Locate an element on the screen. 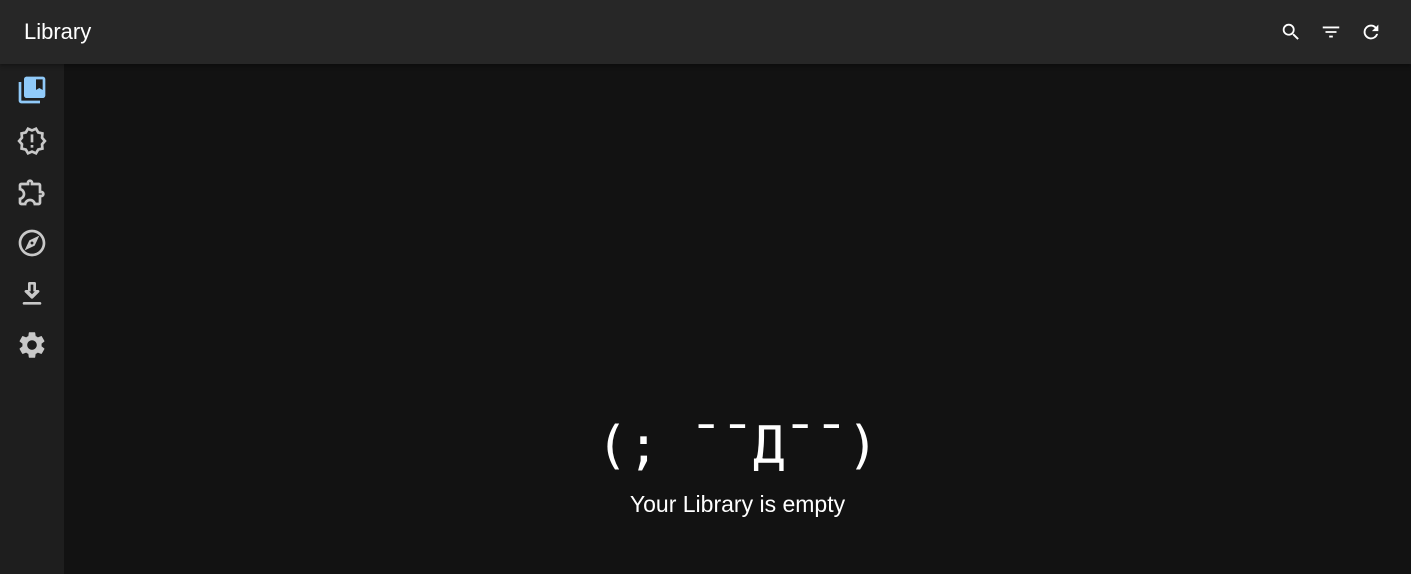 The width and height of the screenshot is (1411, 574). refresh-icon is located at coordinates (1371, 32).